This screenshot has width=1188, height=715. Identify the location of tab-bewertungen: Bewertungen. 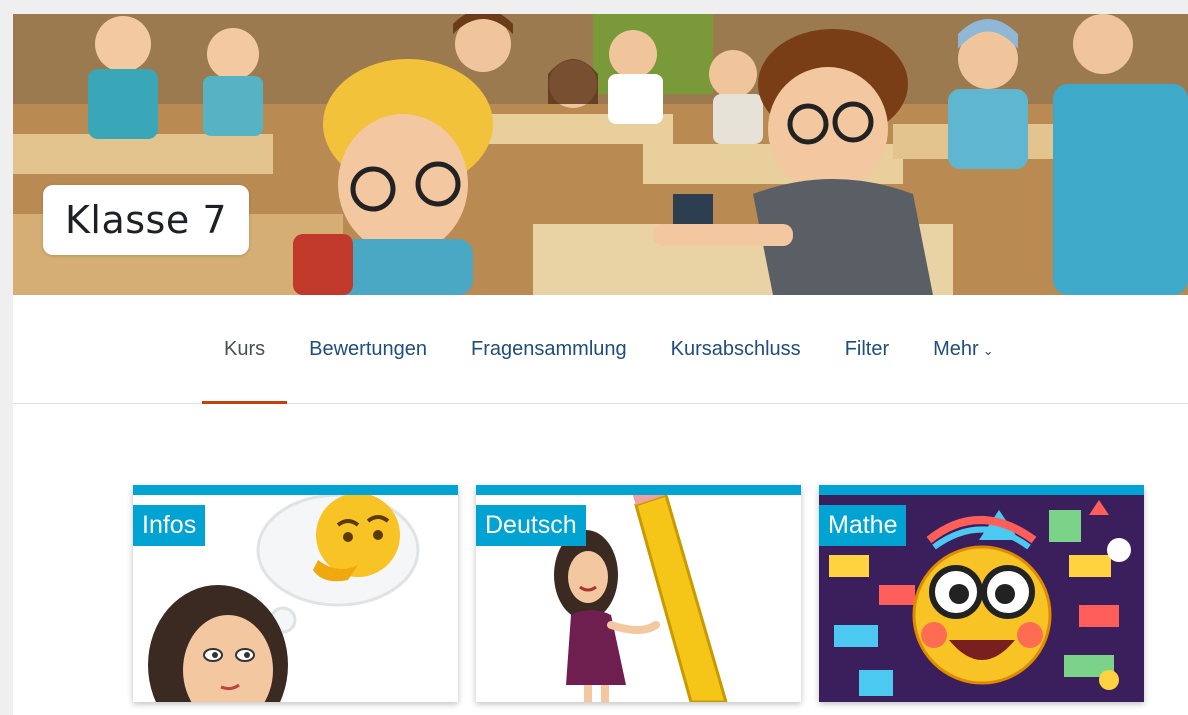
(368, 349).